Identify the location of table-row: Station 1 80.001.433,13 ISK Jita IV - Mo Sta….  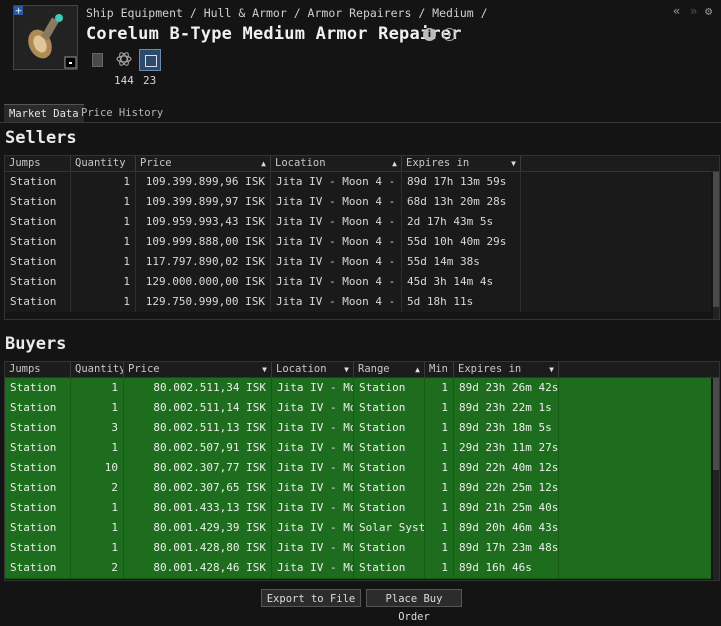
(358, 508).